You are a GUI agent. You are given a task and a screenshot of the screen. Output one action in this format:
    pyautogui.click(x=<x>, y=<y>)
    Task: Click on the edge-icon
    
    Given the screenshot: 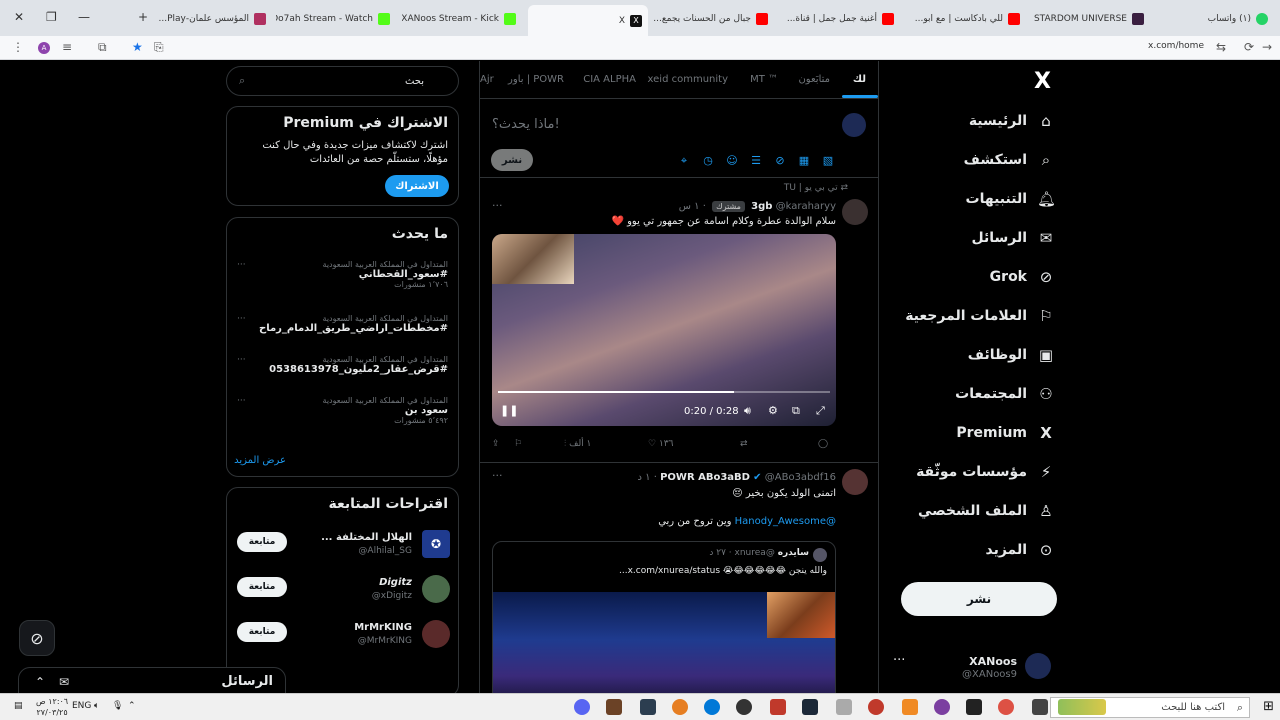 What is the action you would take?
    pyautogui.click(x=712, y=707)
    